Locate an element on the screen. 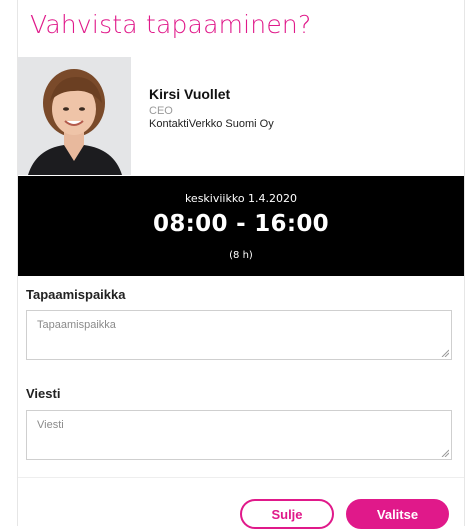  select-button: Valitse is located at coordinates (397, 514).